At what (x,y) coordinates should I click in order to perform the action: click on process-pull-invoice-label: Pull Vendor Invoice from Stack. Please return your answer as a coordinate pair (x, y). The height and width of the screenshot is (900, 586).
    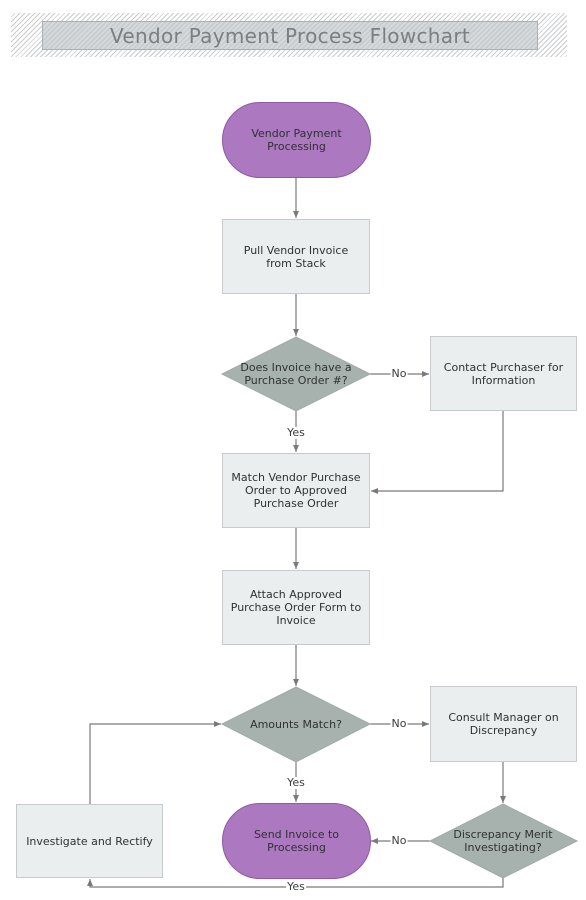
    Looking at the image, I should click on (296, 256).